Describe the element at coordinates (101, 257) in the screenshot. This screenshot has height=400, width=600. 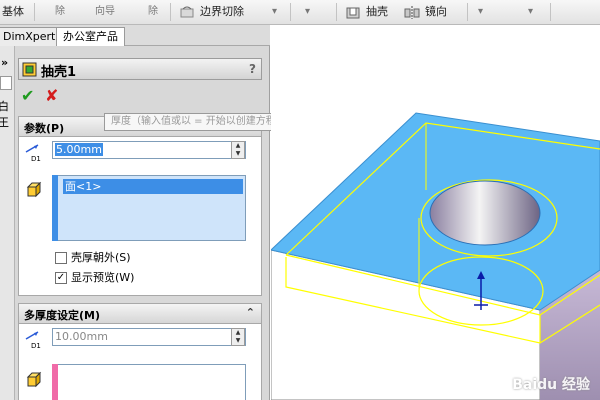
I see `shell-outward-label: 壳厚朝外(S)` at that location.